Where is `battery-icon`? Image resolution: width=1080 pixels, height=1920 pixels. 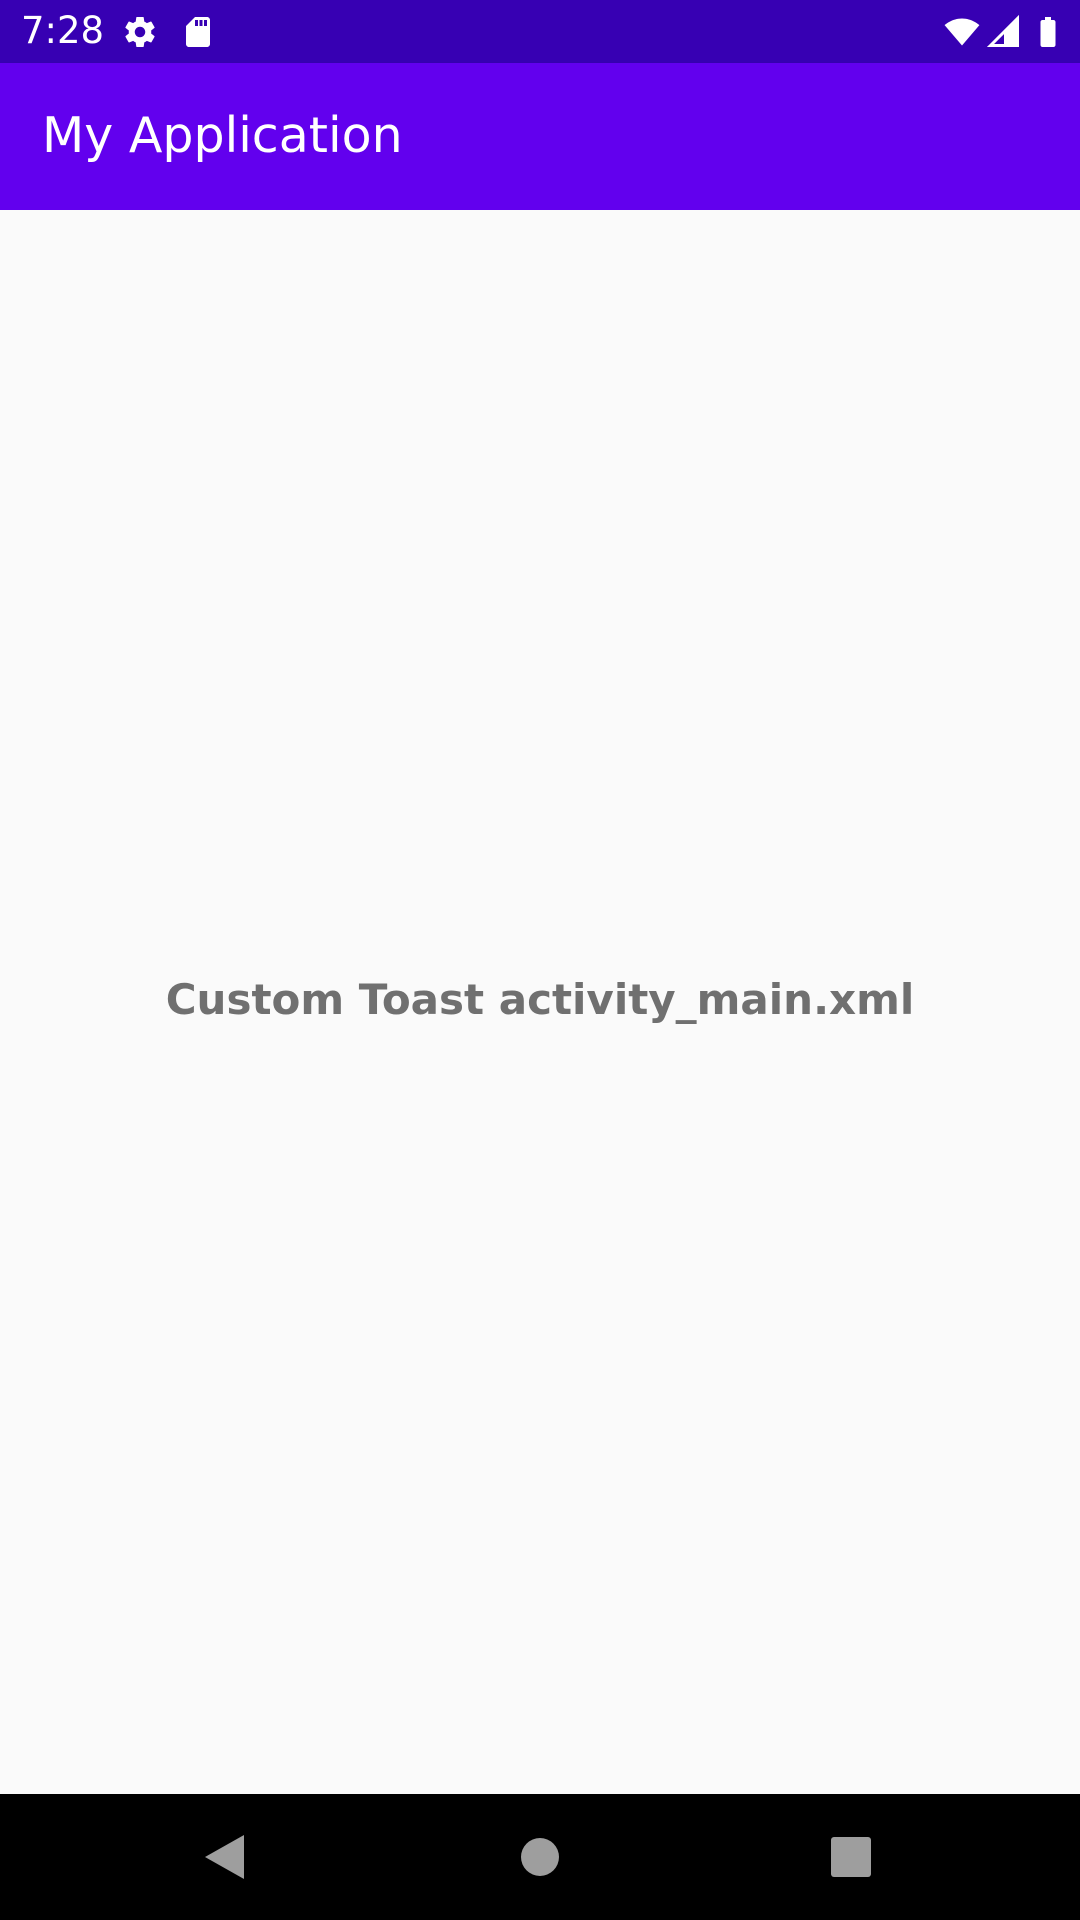
battery-icon is located at coordinates (1048, 32).